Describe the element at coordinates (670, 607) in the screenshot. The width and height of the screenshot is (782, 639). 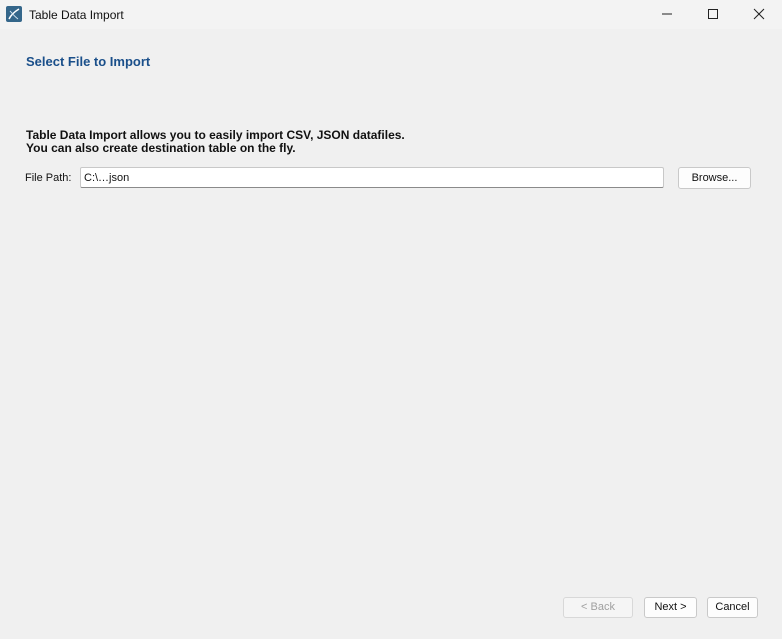
I see `next-button: Next >` at that location.